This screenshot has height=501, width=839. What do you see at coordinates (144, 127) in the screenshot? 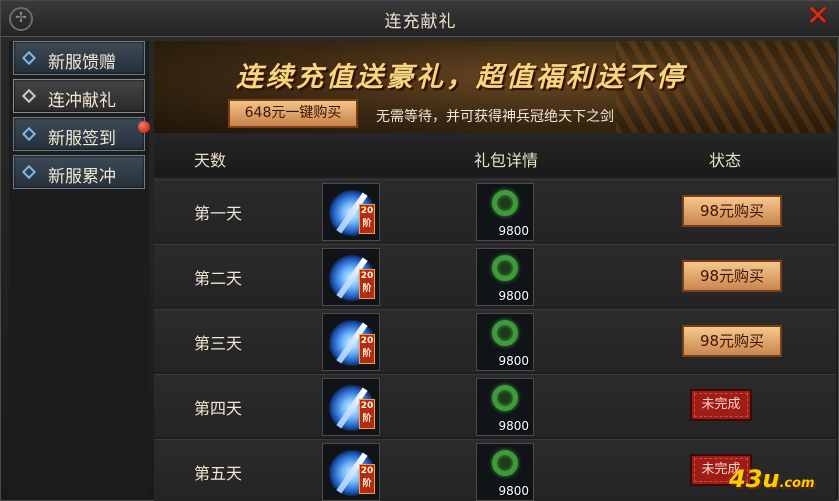
I see `notification-dot-icon` at bounding box center [144, 127].